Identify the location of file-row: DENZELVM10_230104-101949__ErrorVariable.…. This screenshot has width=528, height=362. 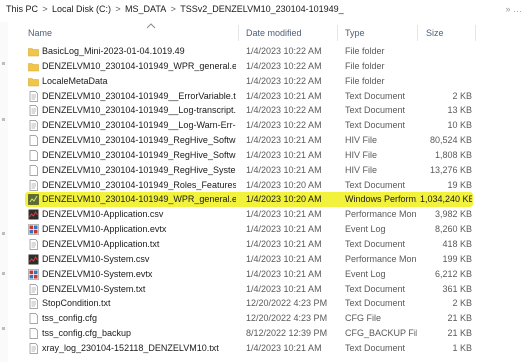
(264, 96).